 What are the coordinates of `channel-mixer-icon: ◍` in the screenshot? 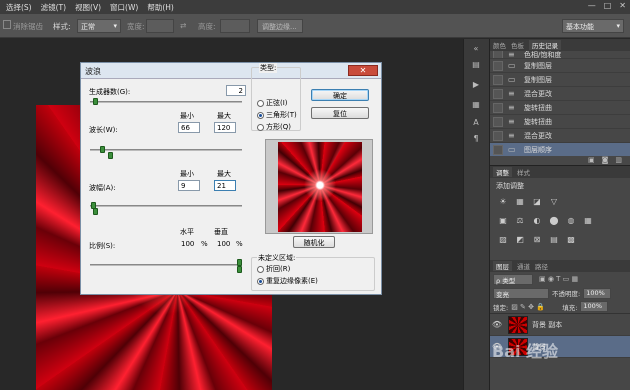 It's located at (571, 224).